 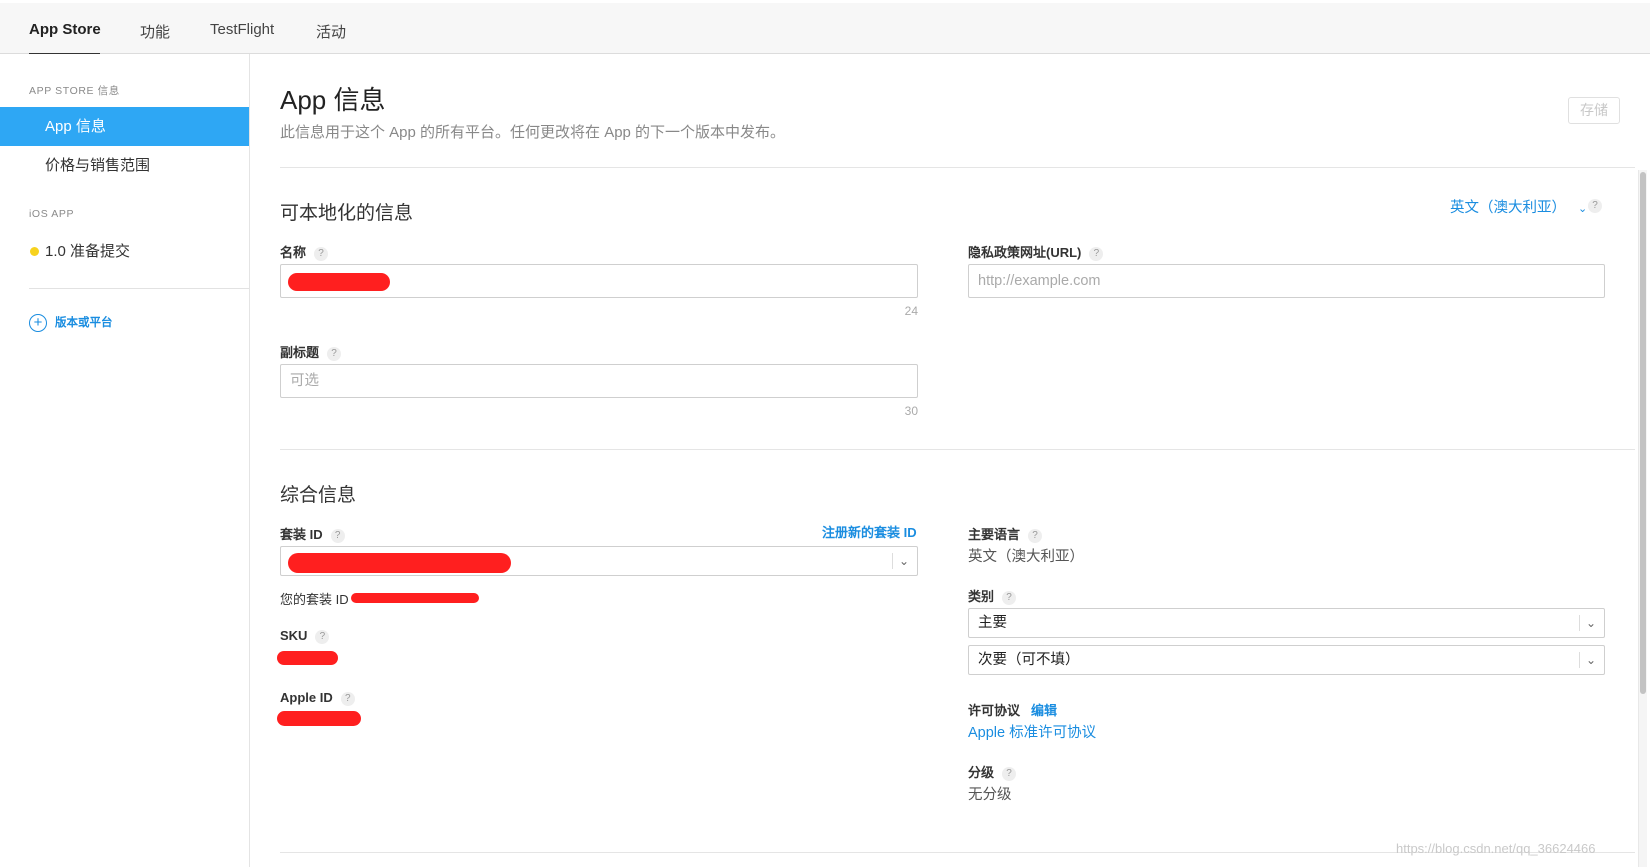 I want to click on sidebar-item-version: 1.0 准备提交, so click(x=124, y=251).